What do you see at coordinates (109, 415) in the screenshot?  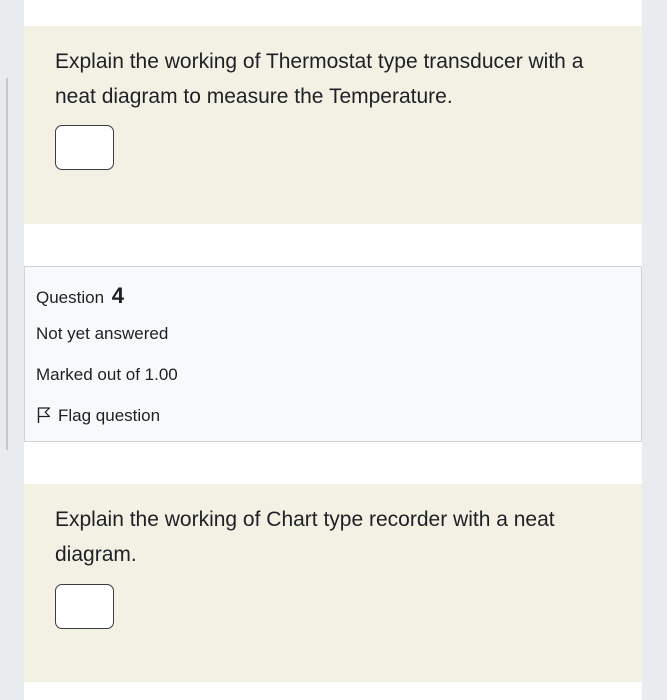 I see `flag-question-label: Flag question` at bounding box center [109, 415].